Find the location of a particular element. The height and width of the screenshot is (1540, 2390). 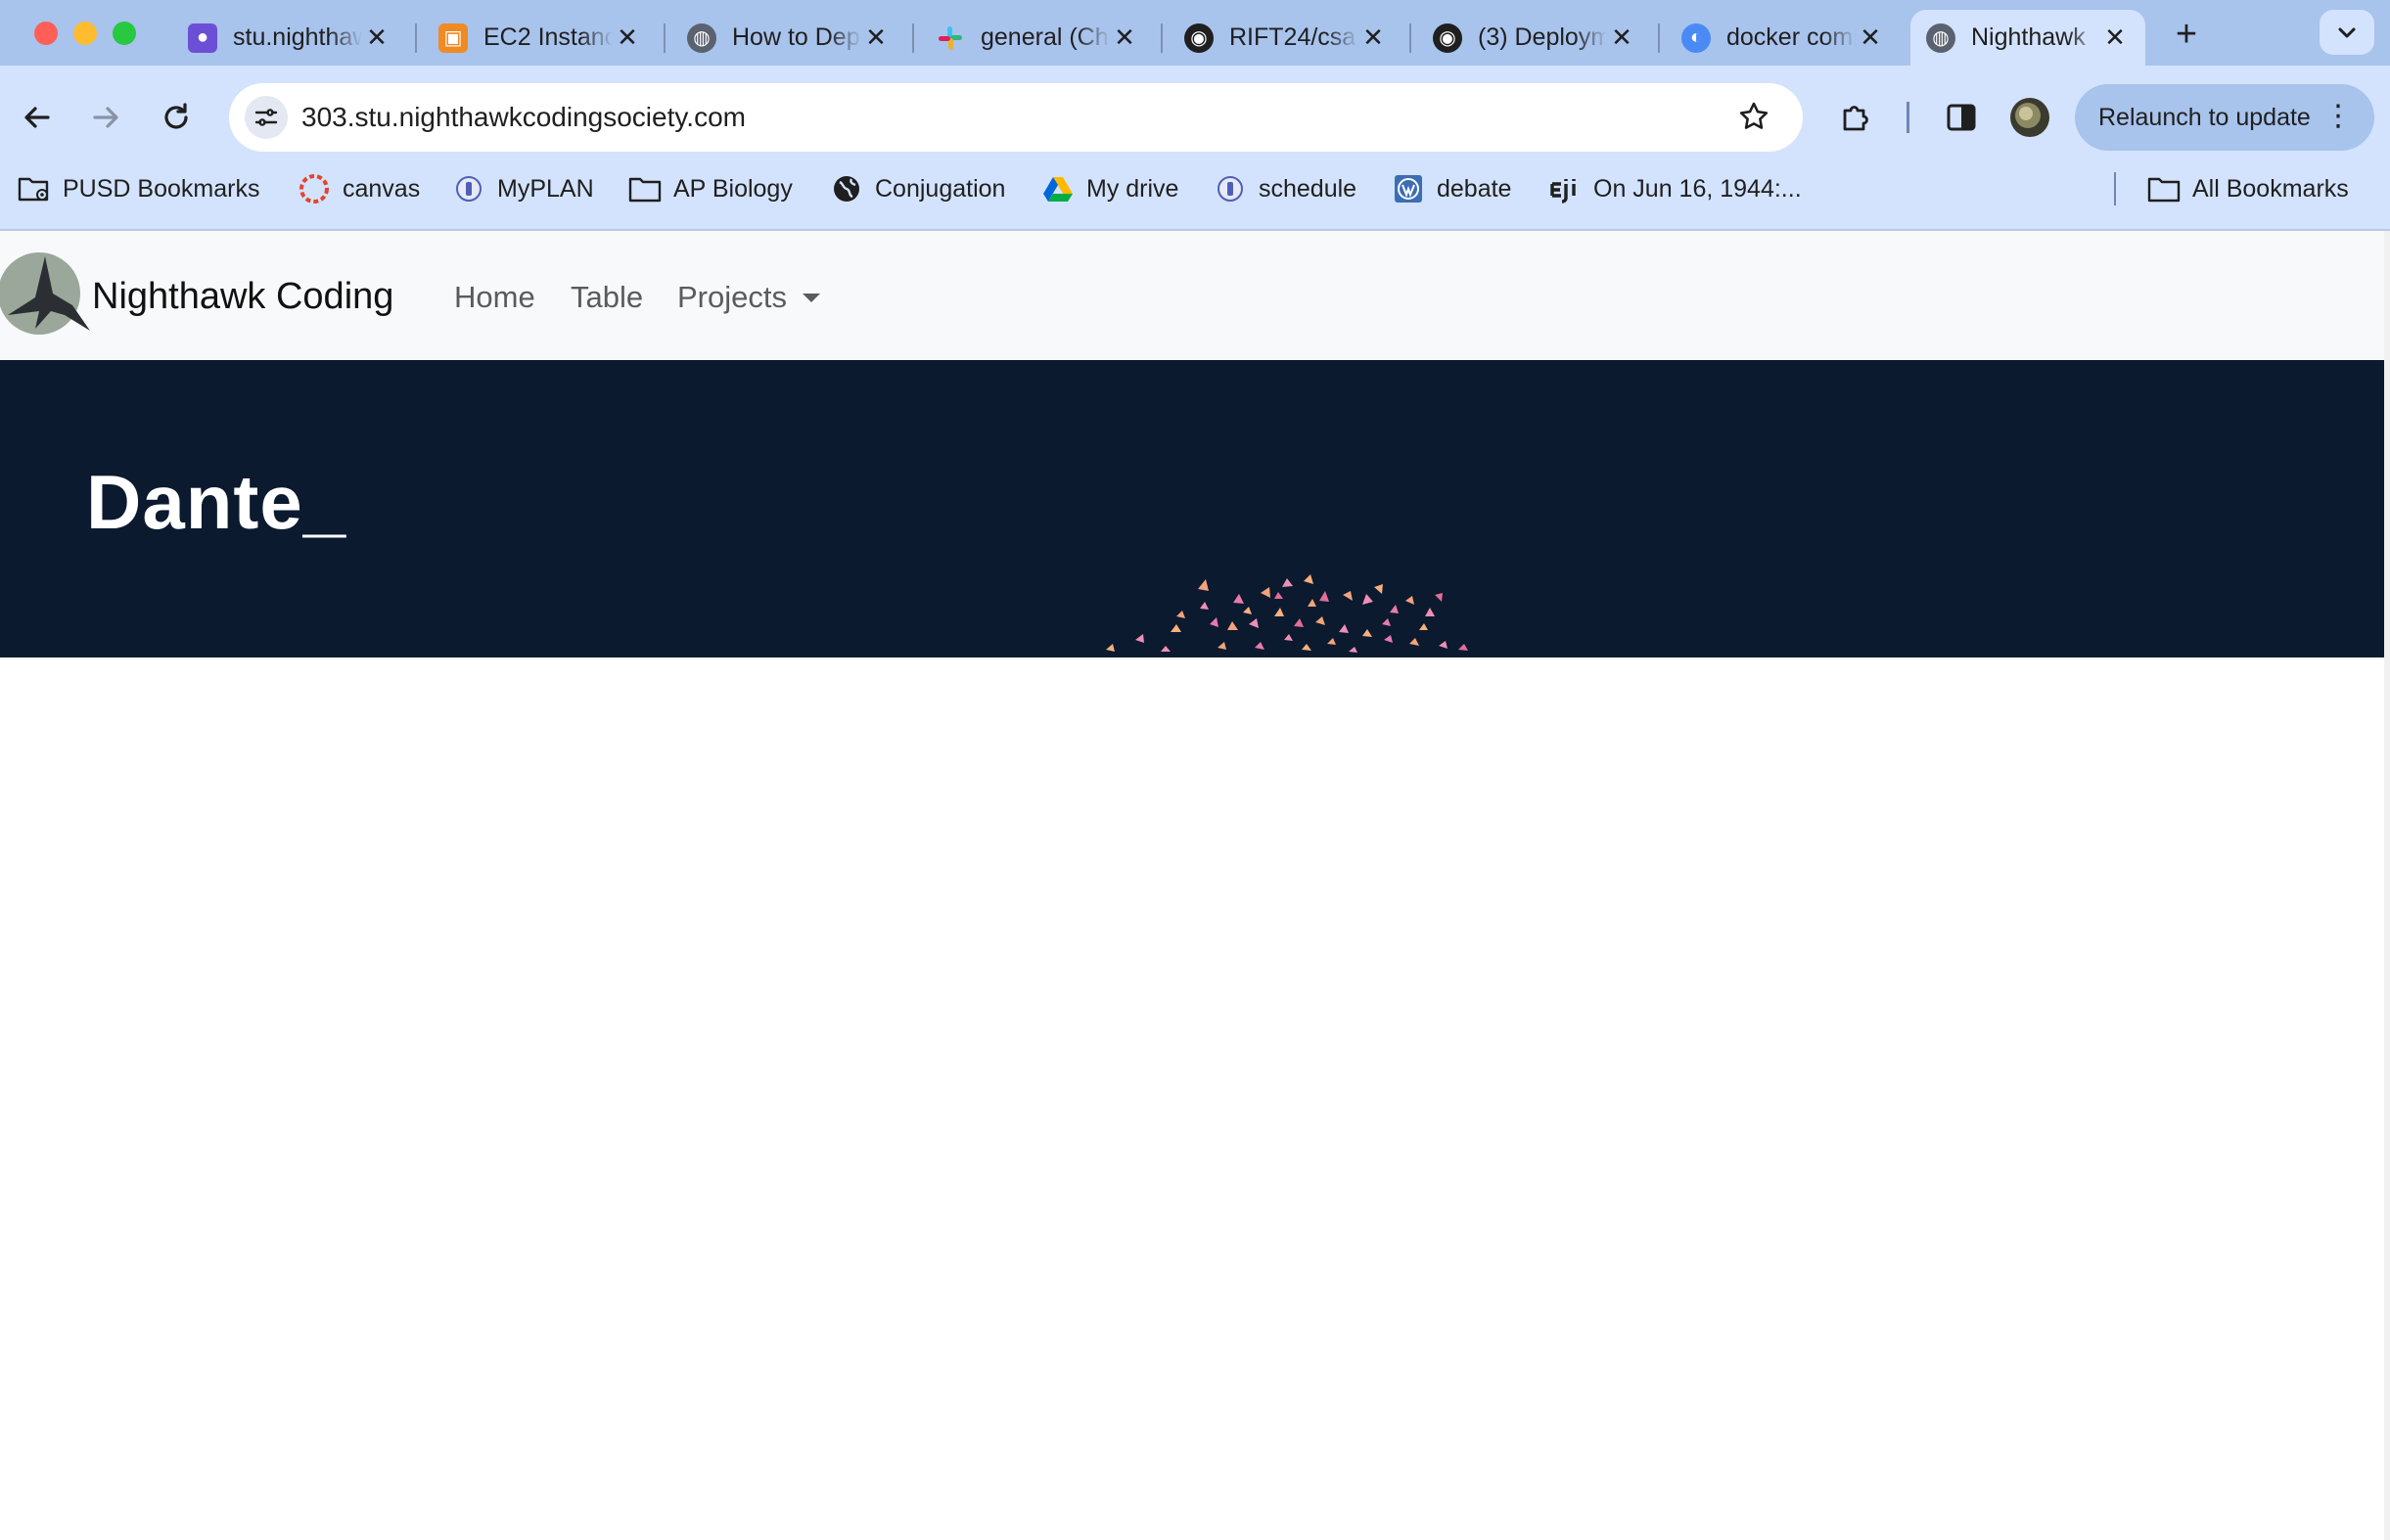

nighthawk-logo is located at coordinates (47, 296).